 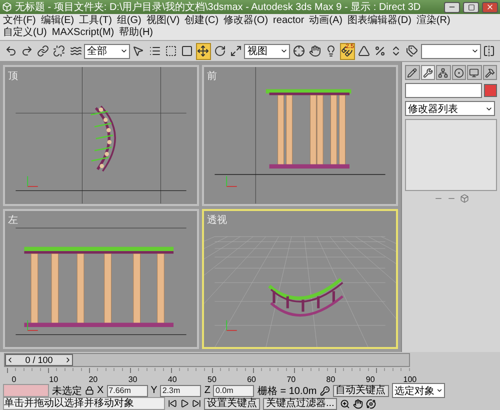 I want to click on cursor-icon, so click(x=138, y=51).